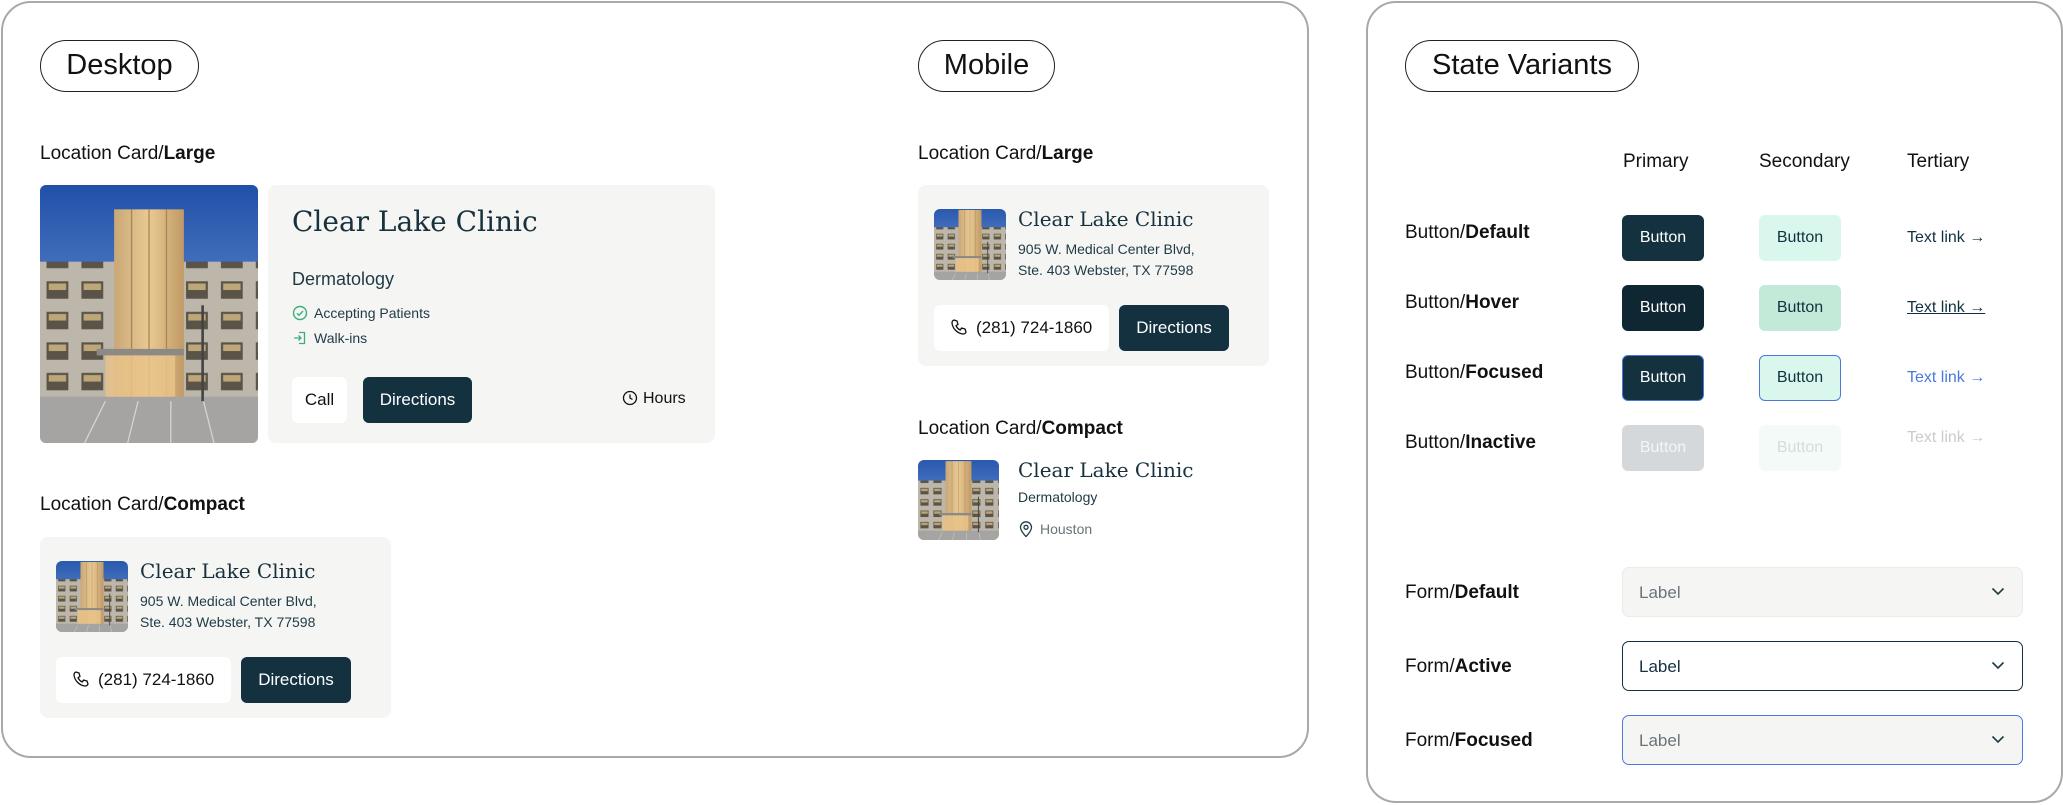 The height and width of the screenshot is (805, 2063). Describe the element at coordinates (1462, 302) in the screenshot. I see `row-label-button-hover: Button/Hover` at that location.